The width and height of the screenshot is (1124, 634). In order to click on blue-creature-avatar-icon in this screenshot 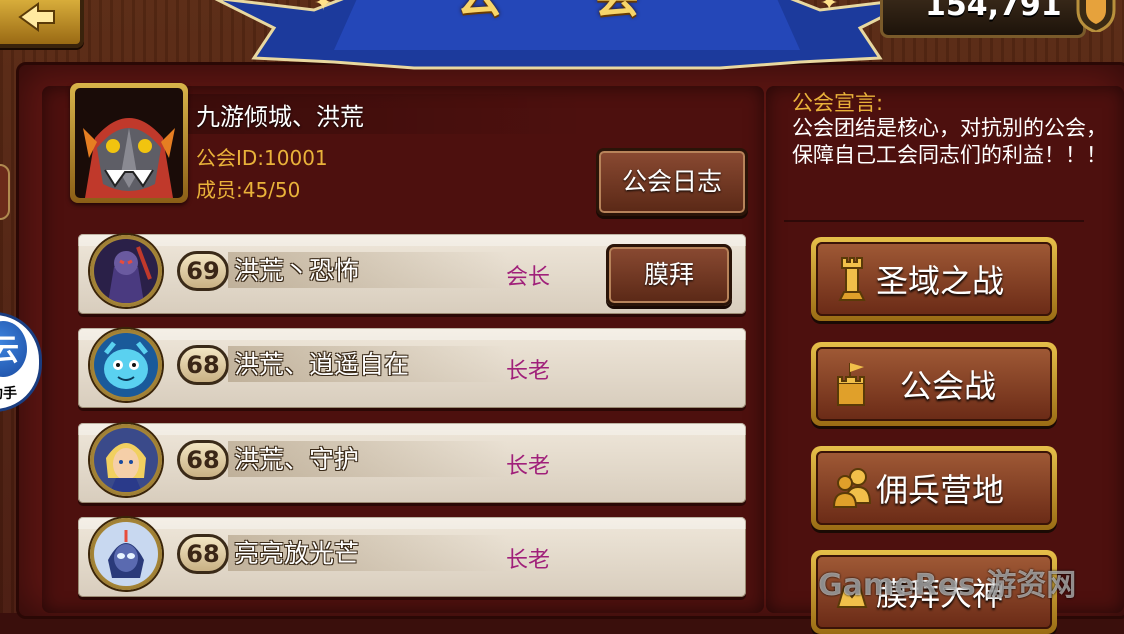, I will do `click(126, 365)`.